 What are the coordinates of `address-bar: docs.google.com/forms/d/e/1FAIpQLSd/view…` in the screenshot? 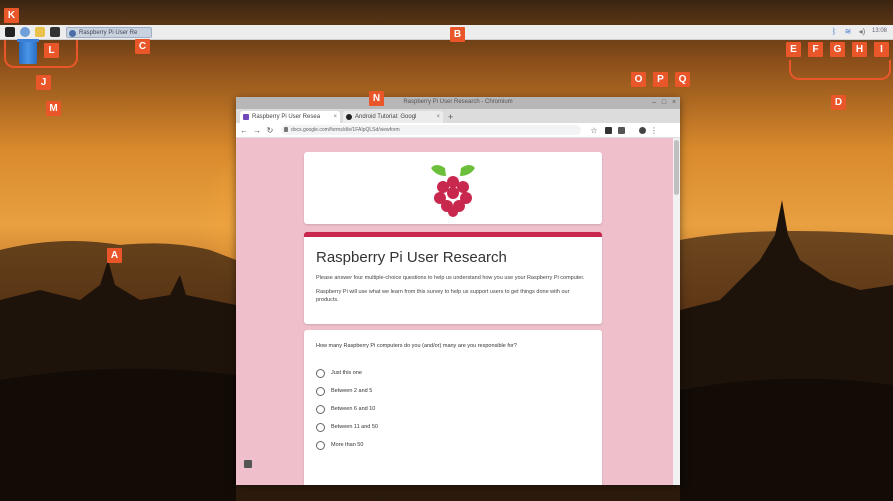 It's located at (431, 130).